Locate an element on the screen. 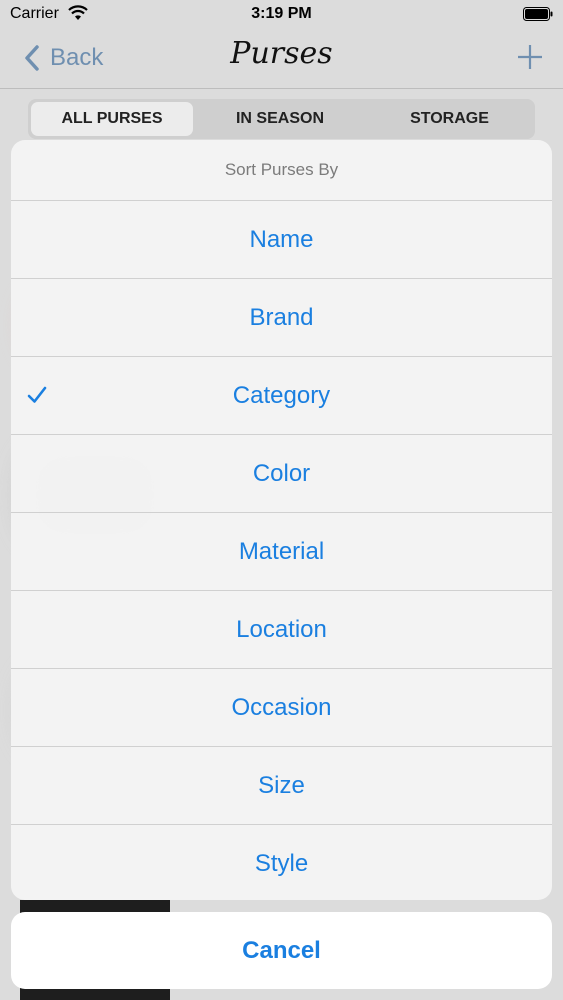 This screenshot has width=563, height=1000. option-label: Category is located at coordinates (281, 395).